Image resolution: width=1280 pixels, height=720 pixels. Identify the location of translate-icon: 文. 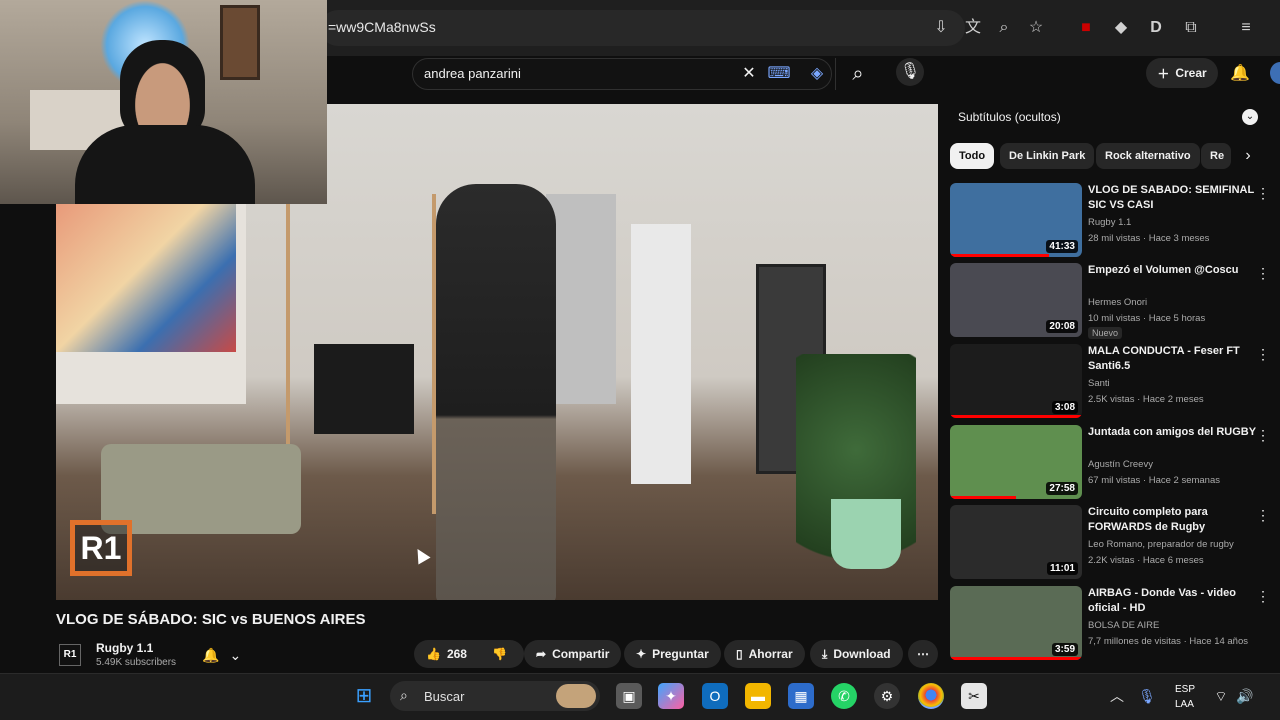
(973, 28).